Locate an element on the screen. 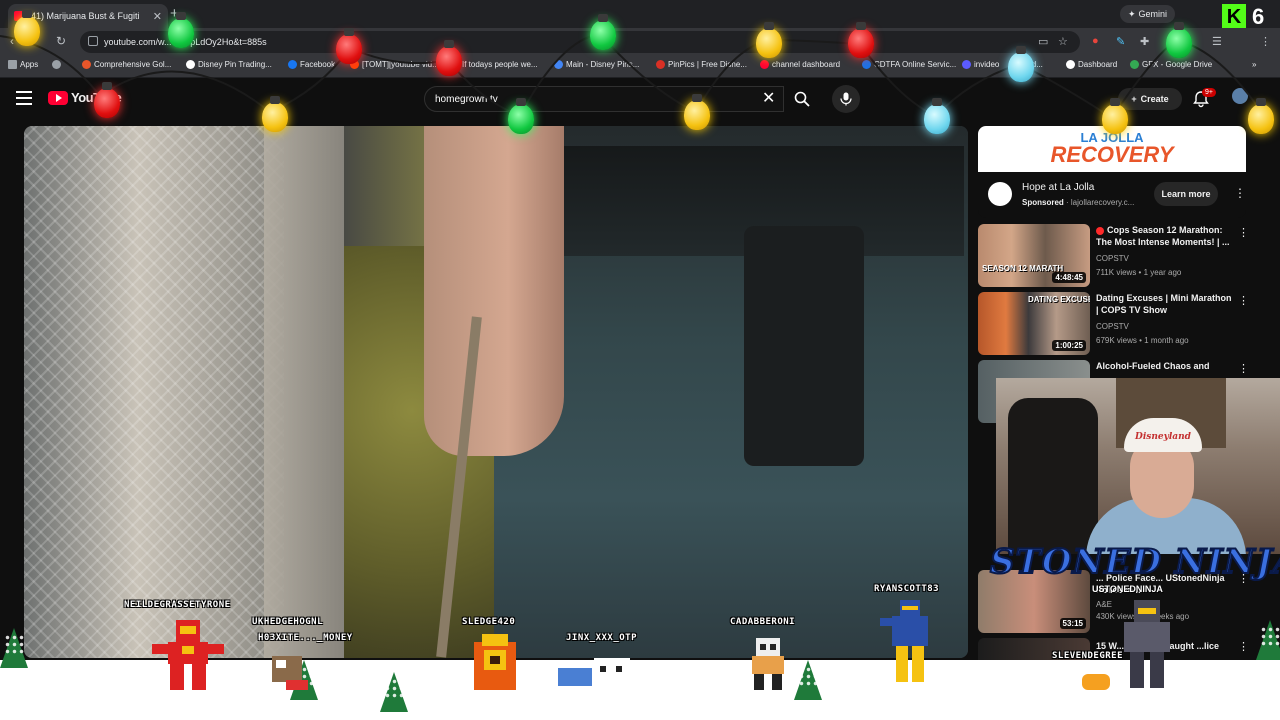 The width and height of the screenshot is (1280, 720). video-meta: 711K views • 1 year ago is located at coordinates (1139, 272).